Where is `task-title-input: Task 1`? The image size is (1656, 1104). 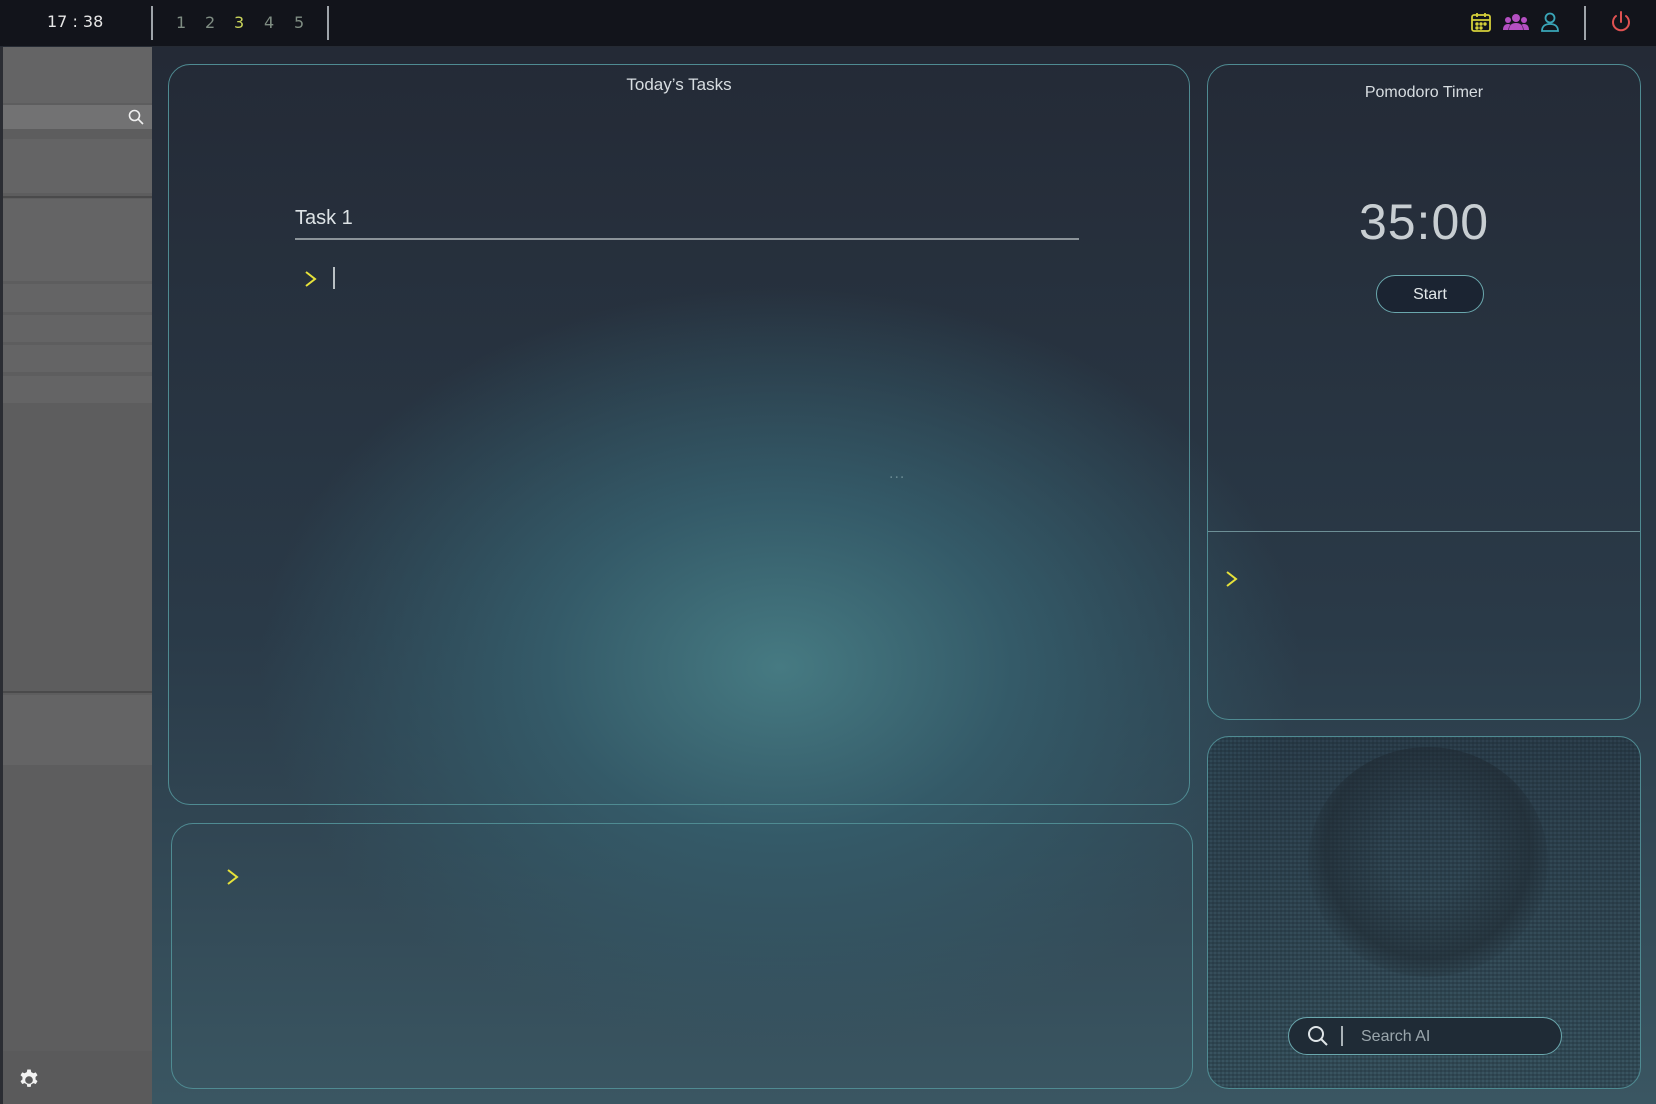
task-title-input: Task 1 is located at coordinates (687, 223).